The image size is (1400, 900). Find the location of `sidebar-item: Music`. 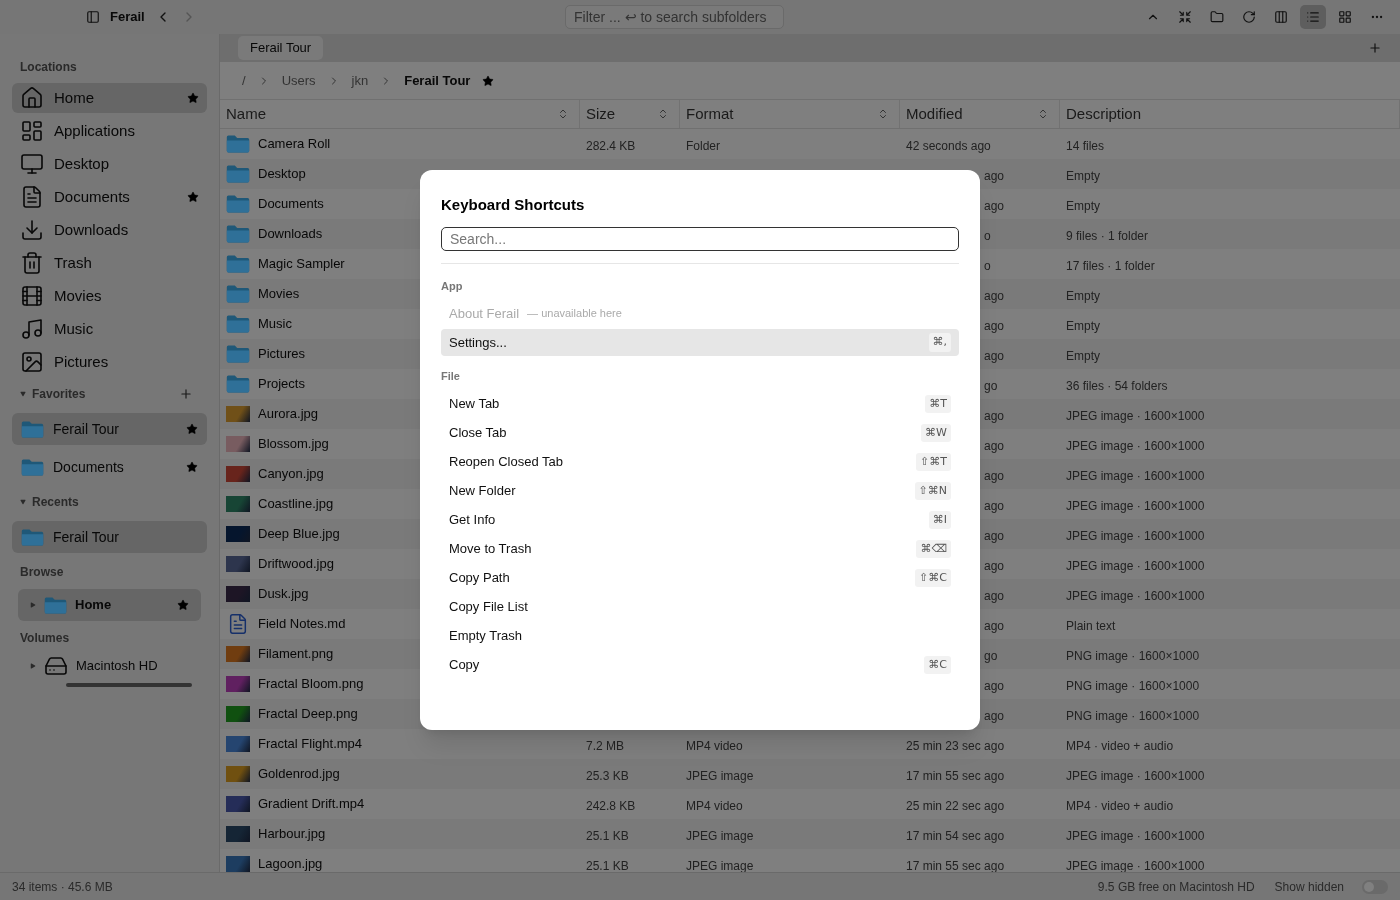

sidebar-item: Music is located at coordinates (109, 329).